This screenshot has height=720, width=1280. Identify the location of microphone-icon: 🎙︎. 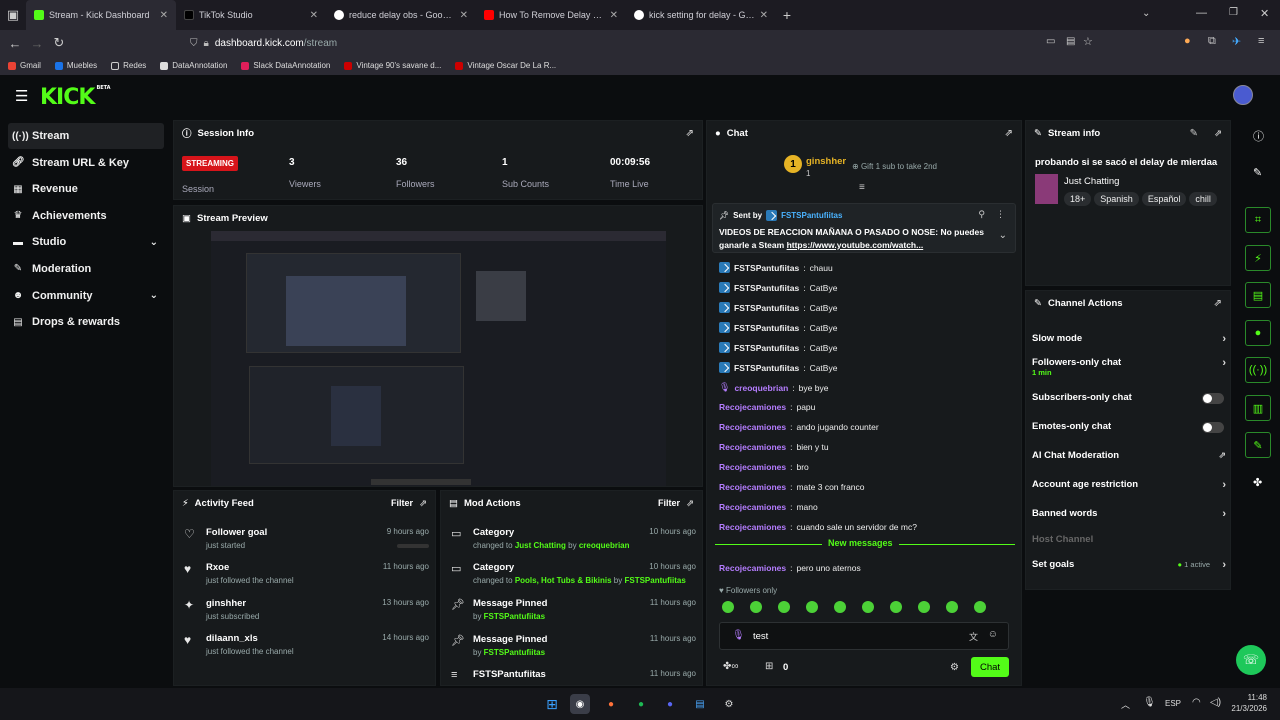
(1149, 702).